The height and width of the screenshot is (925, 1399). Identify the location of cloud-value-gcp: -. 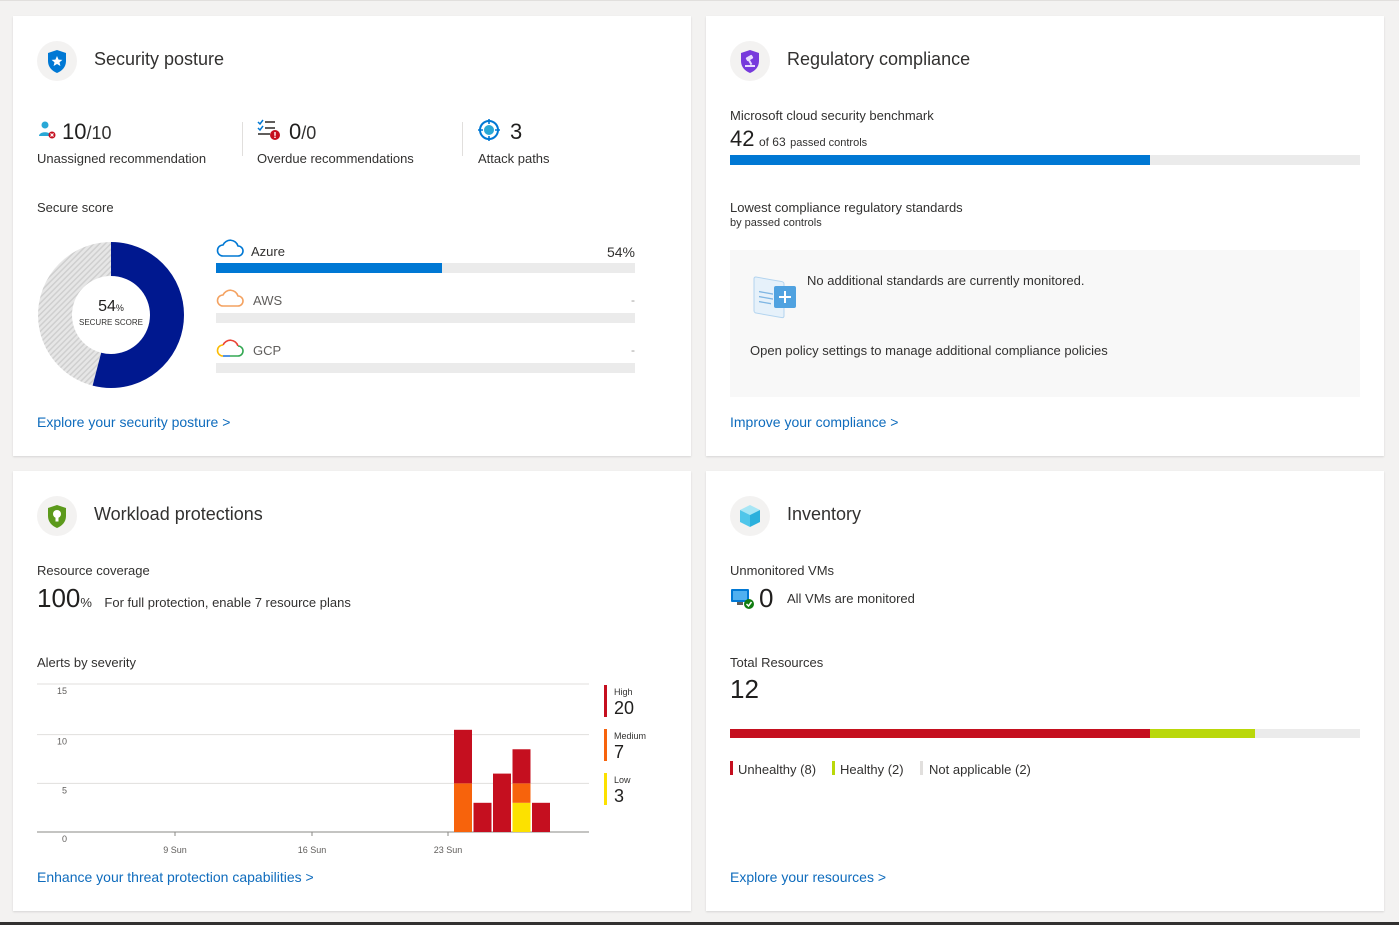
(633, 350).